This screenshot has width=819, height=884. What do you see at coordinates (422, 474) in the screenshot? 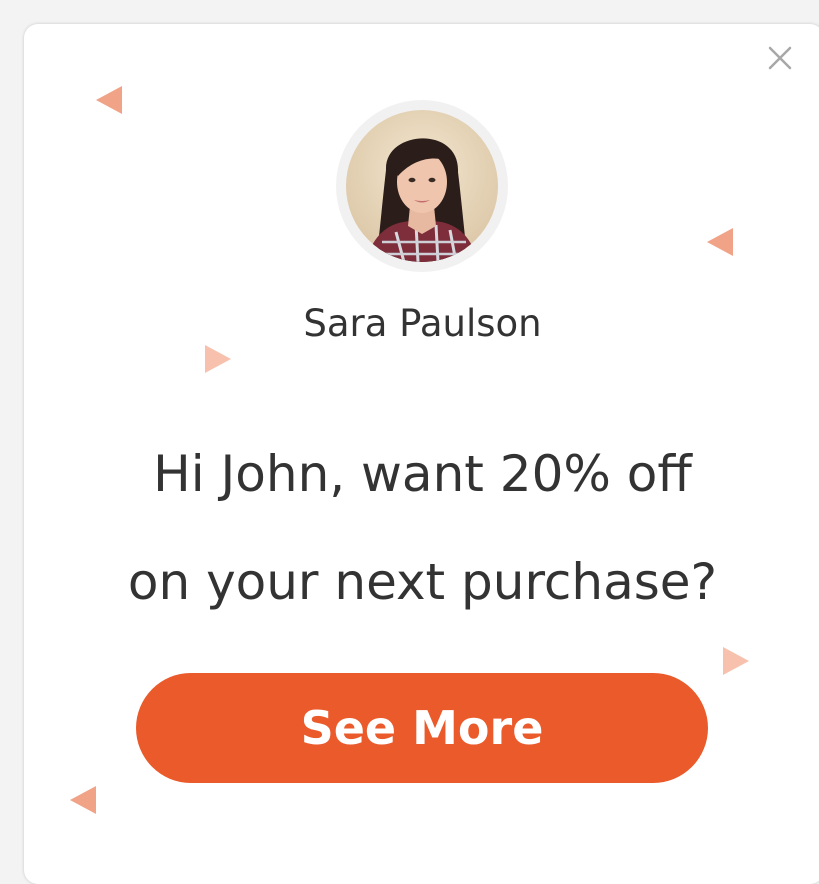
I see `promo-message-line1: Hi John, want 20% off` at bounding box center [422, 474].